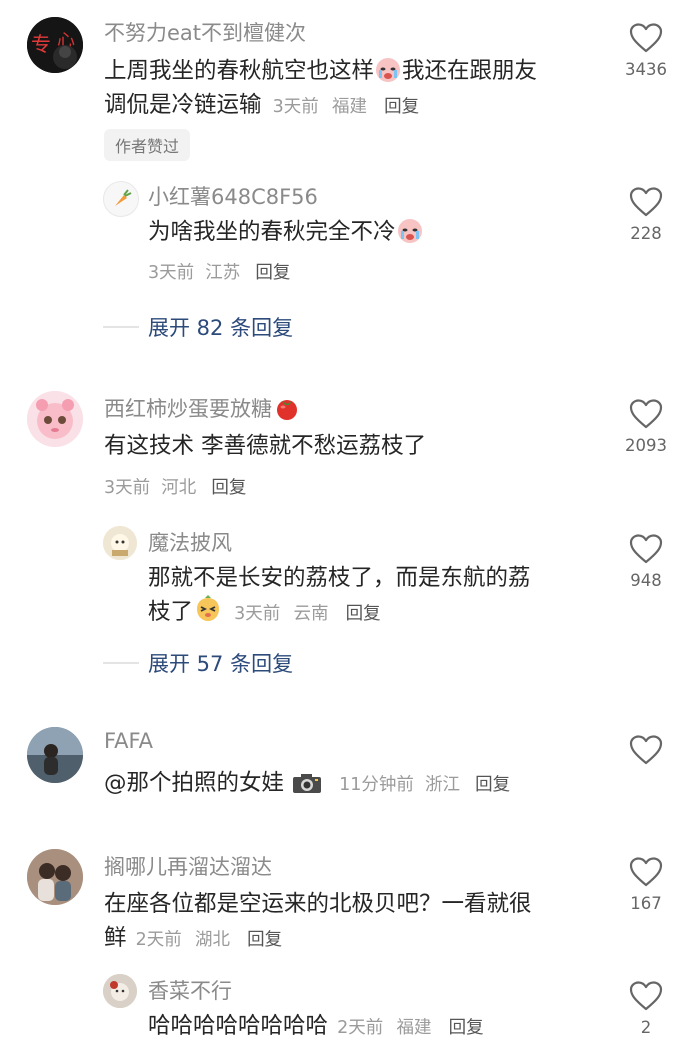 The image size is (690, 1052). I want to click on like-button: 2093, so click(646, 426).